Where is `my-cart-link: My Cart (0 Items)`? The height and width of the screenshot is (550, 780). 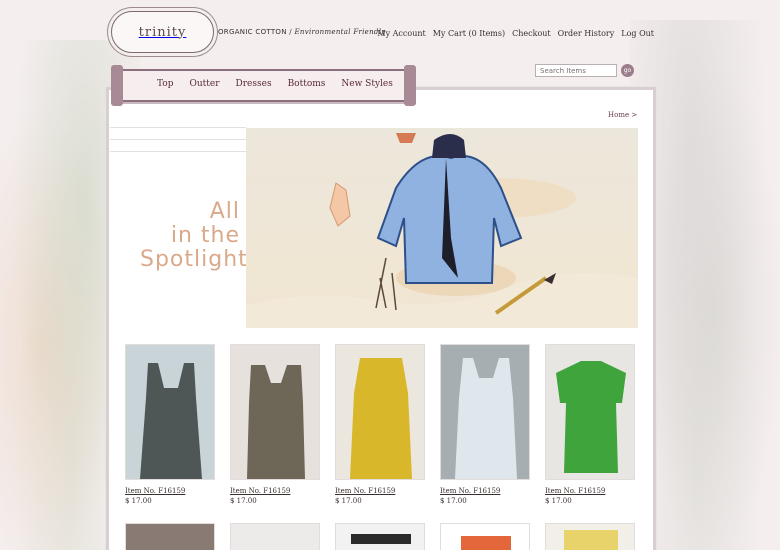
my-cart-link: My Cart (0 Items) is located at coordinates (469, 33).